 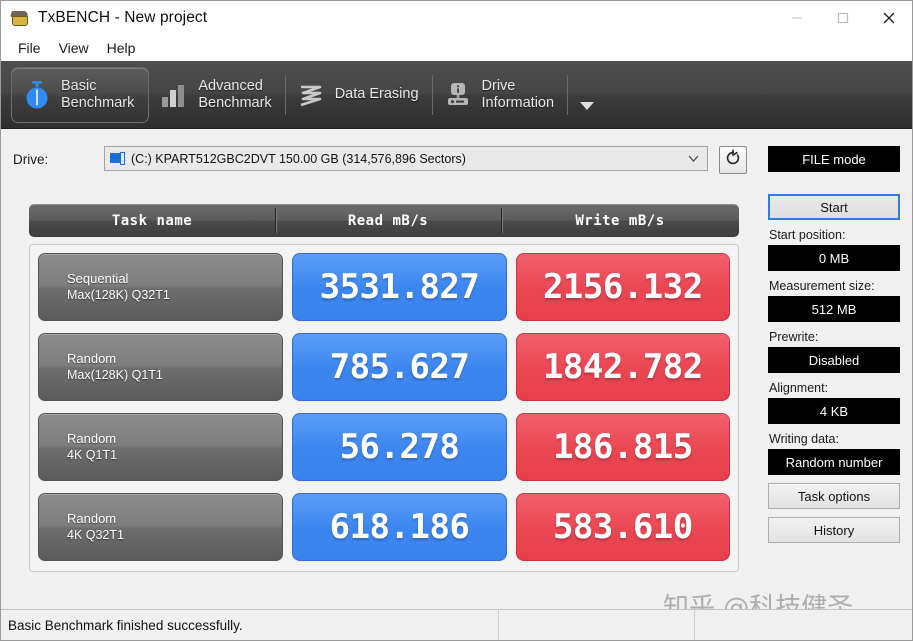 I want to click on menu-bar: File View Help, so click(x=456, y=48).